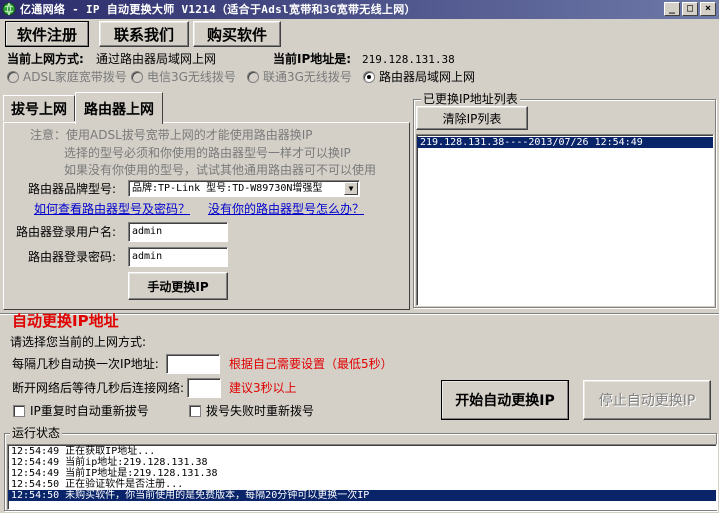 The height and width of the screenshot is (513, 719). Describe the element at coordinates (178, 232) in the screenshot. I see `router-username-input: admin` at that location.